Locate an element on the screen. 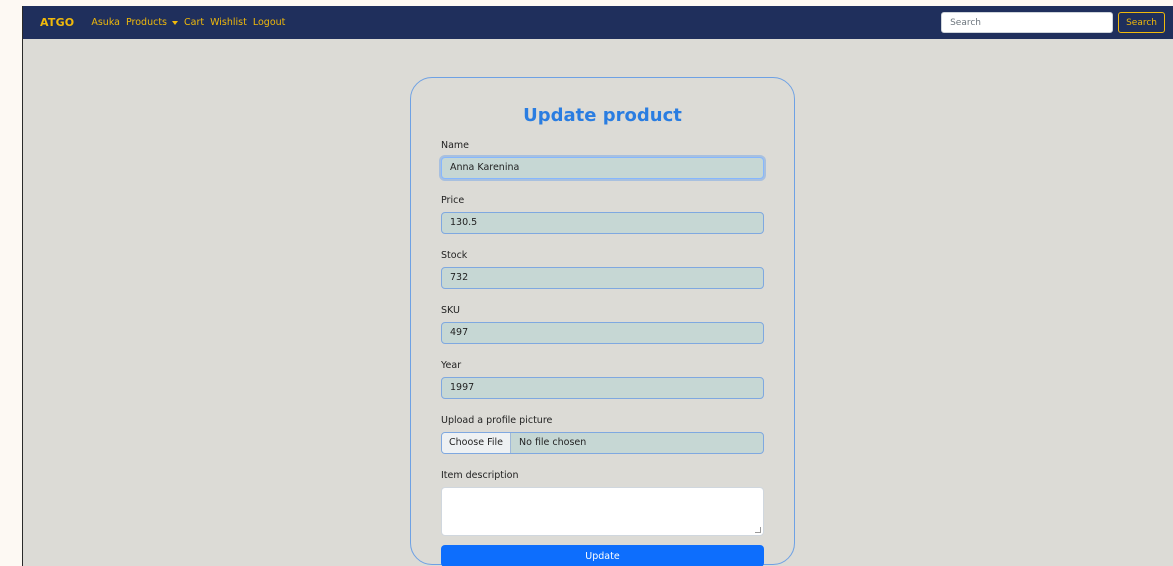 Image resolution: width=1173 pixels, height=566 pixels. file-status-text: No file chosen is located at coordinates (553, 442).